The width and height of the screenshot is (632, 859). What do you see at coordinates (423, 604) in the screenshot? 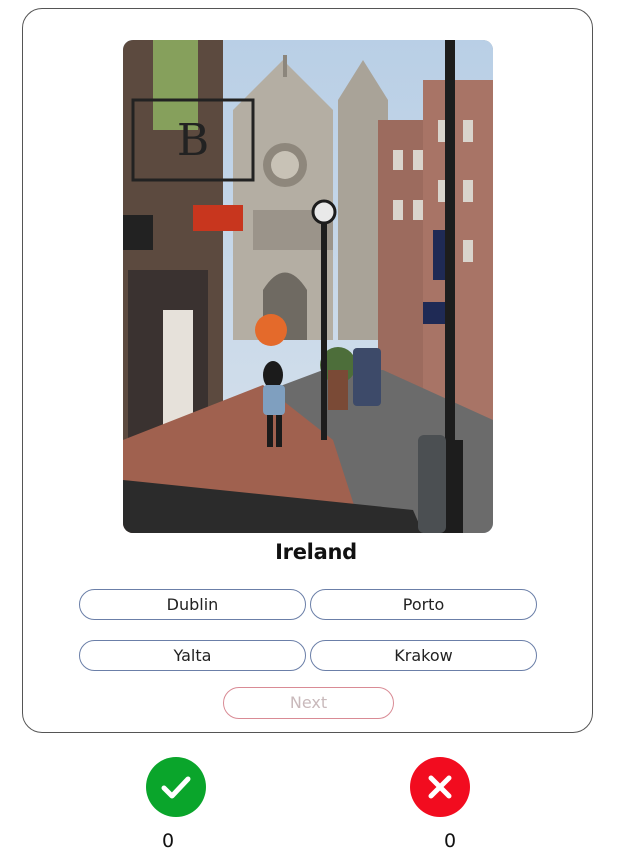
I see `answer-option-2: Porto` at bounding box center [423, 604].